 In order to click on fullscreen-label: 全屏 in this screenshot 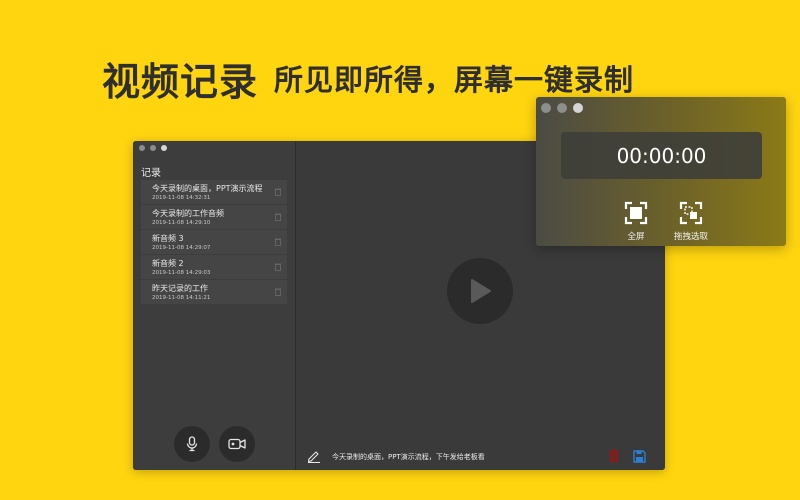, I will do `click(636, 237)`.